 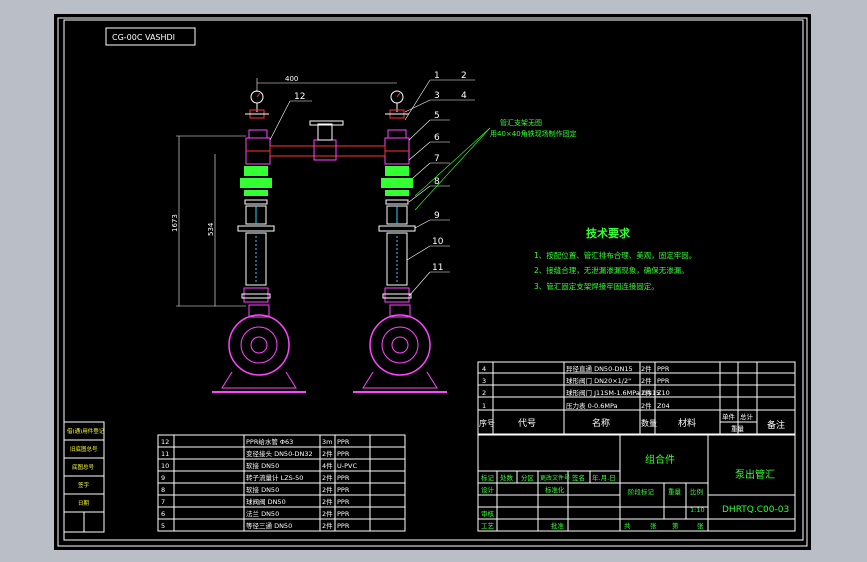 What do you see at coordinates (86, 431) in the screenshot?
I see `side-row-1: 借(通)用件登记` at bounding box center [86, 431].